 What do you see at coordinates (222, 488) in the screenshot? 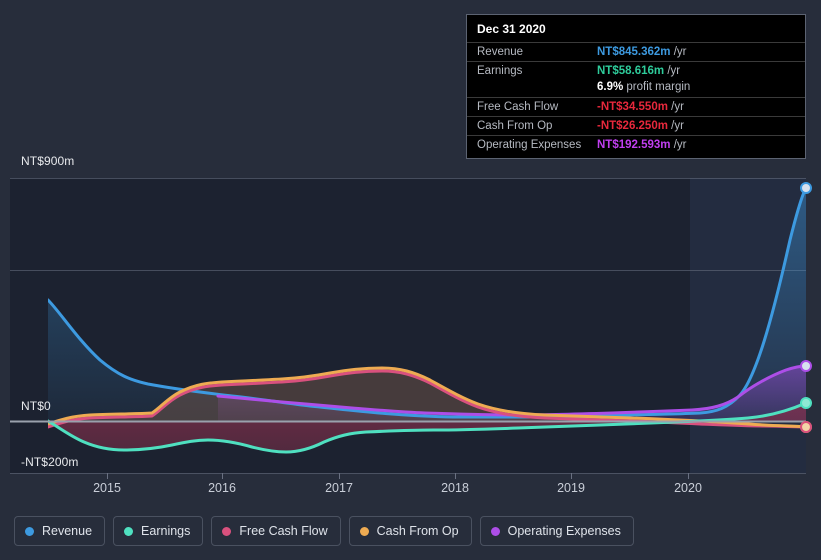
I see `x-axis-label-2016: 2016` at bounding box center [222, 488].